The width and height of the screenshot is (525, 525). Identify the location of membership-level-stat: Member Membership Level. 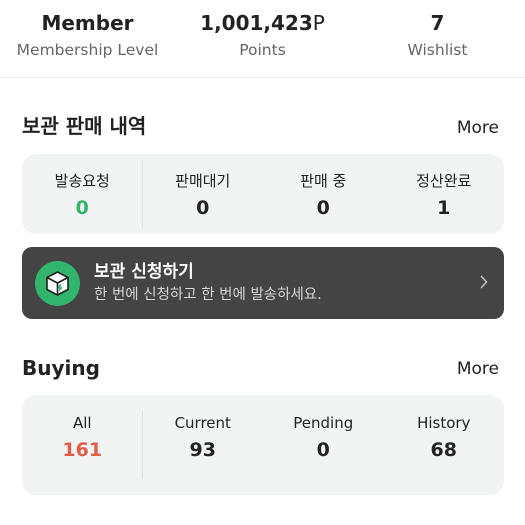
(87, 35).